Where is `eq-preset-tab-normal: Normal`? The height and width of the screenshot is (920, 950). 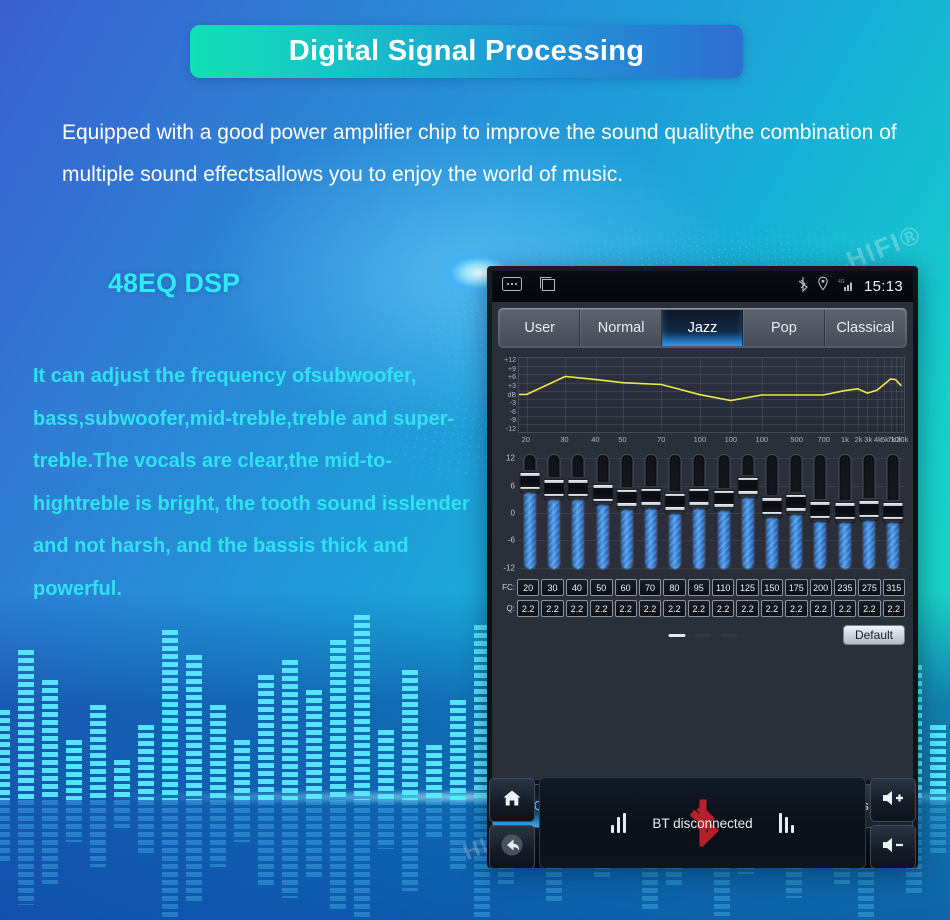 eq-preset-tab-normal: Normal is located at coordinates (621, 328).